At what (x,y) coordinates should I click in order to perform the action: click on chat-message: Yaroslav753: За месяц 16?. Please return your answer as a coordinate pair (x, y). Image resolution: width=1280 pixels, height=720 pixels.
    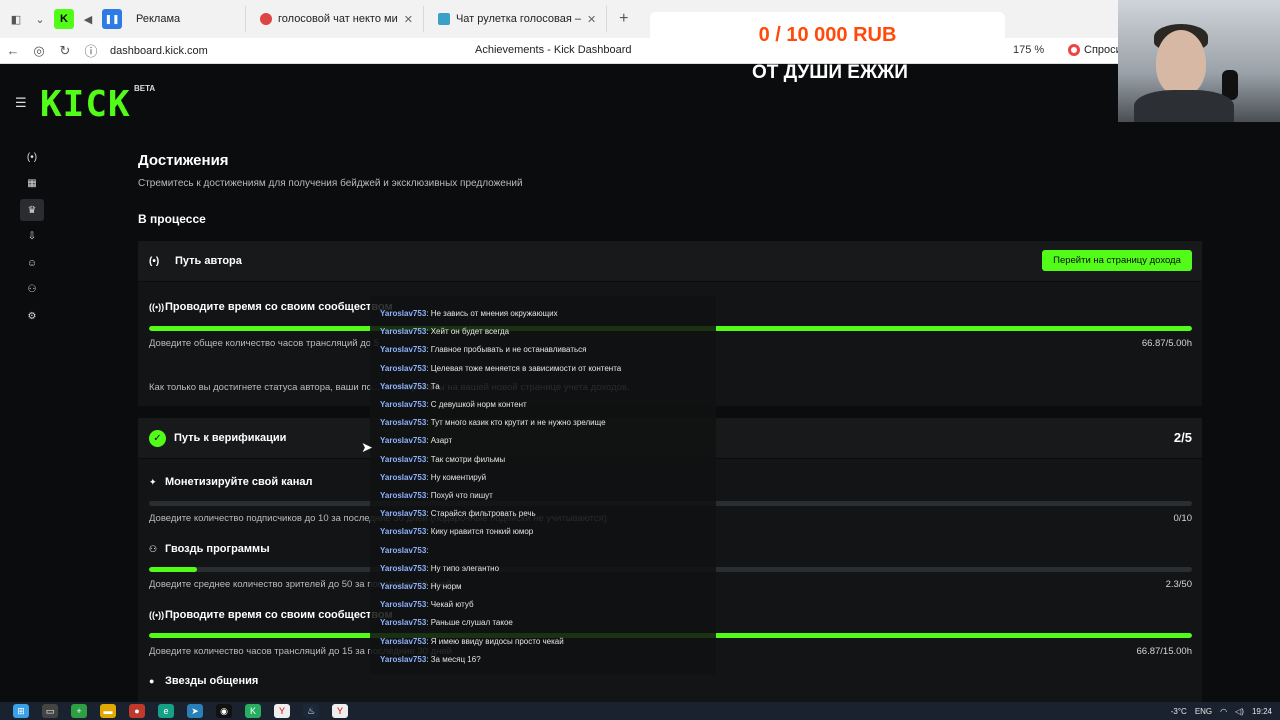
    Looking at the image, I should click on (430, 659).